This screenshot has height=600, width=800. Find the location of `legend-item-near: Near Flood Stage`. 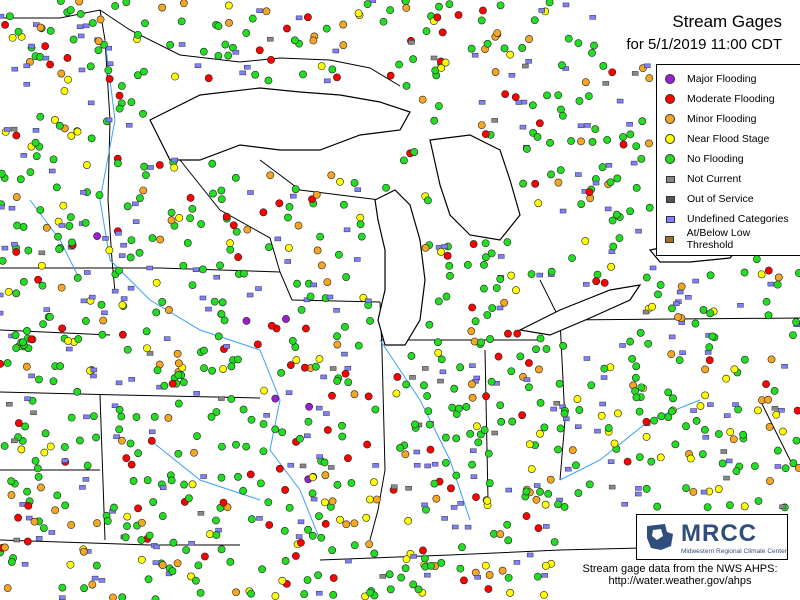

legend-item-near: Near Flood Stage is located at coordinates (729, 139).